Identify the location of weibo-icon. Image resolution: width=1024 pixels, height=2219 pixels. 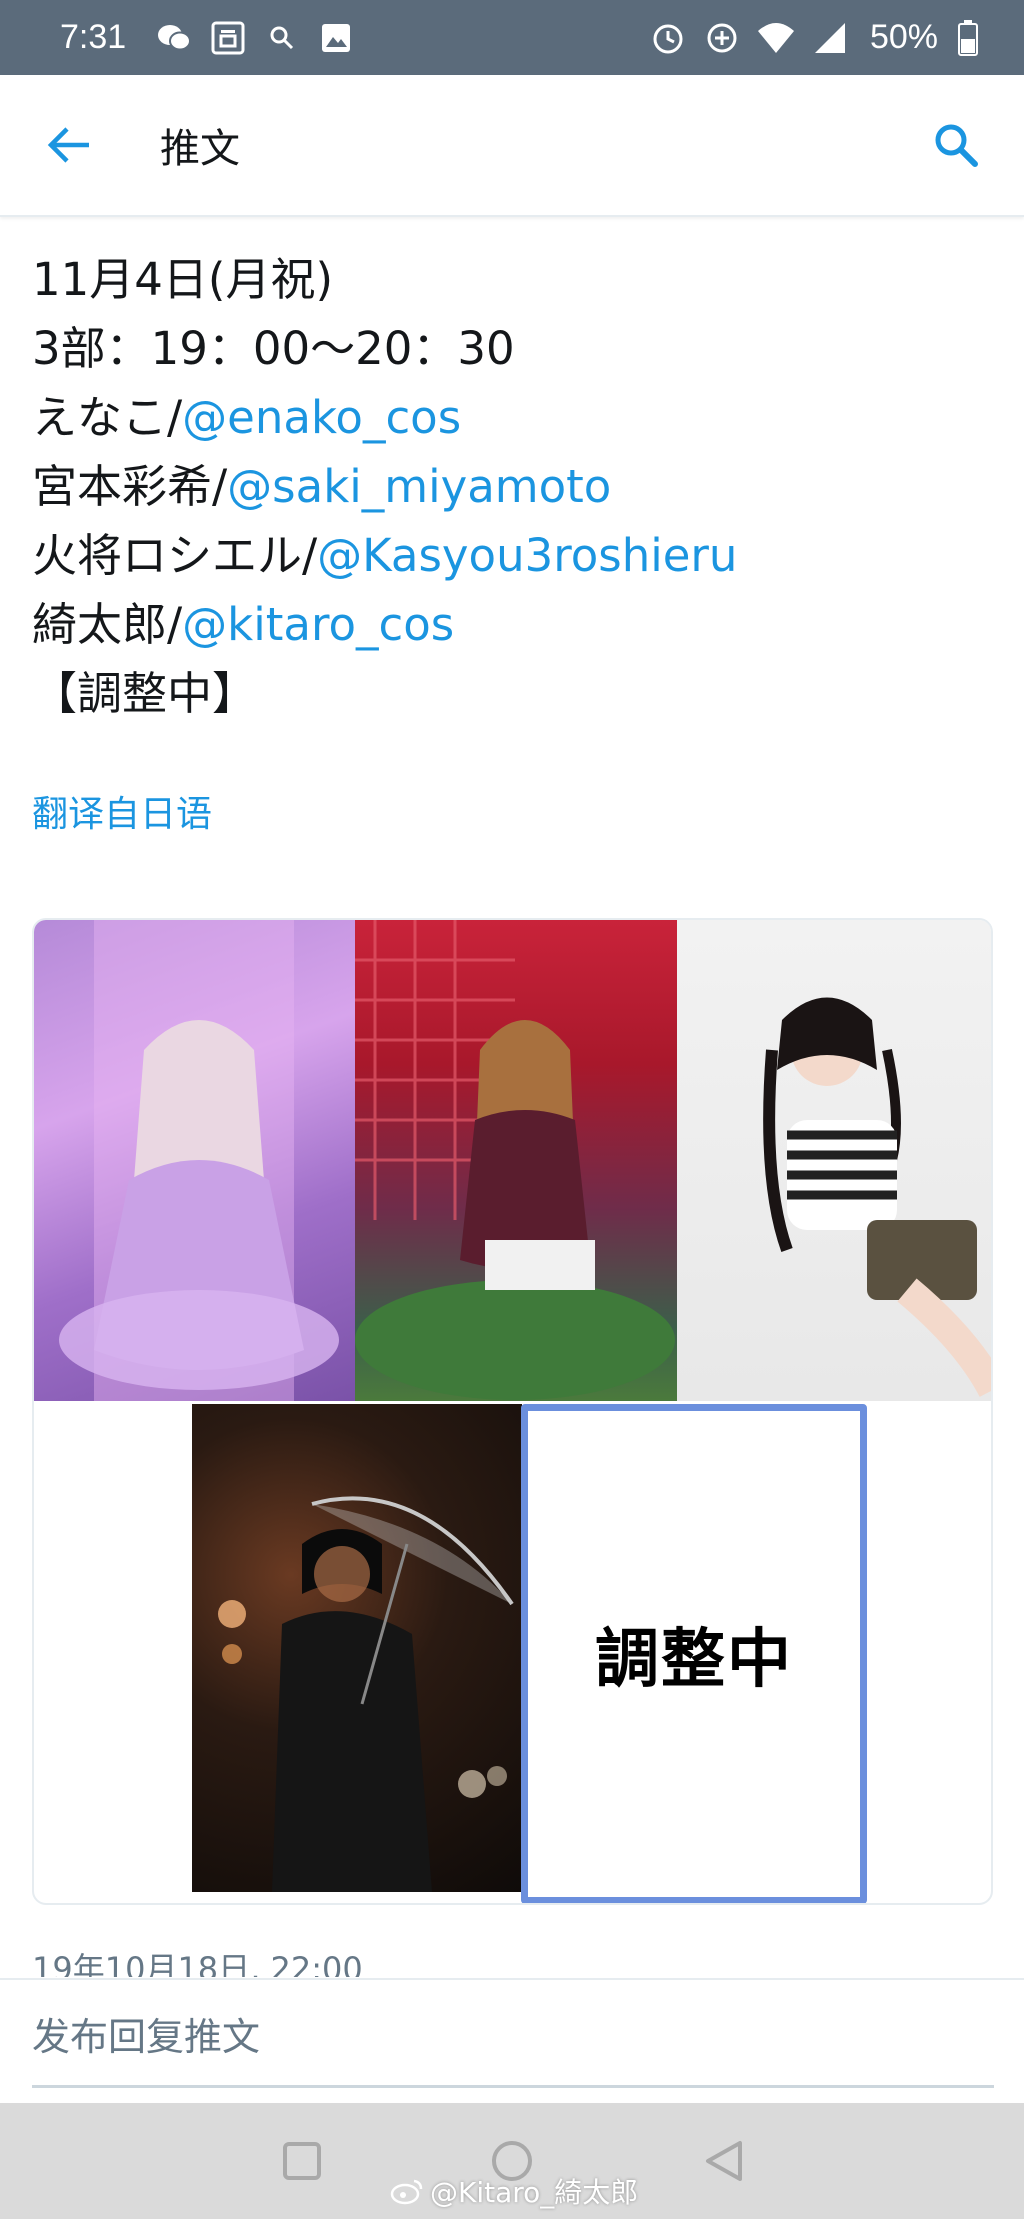
(406, 2192).